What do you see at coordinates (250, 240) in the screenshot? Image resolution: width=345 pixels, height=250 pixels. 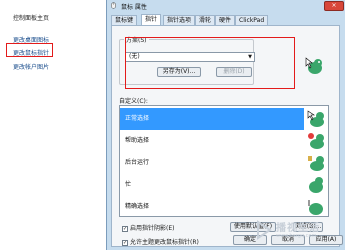 I see `ok-button: 确定` at bounding box center [250, 240].